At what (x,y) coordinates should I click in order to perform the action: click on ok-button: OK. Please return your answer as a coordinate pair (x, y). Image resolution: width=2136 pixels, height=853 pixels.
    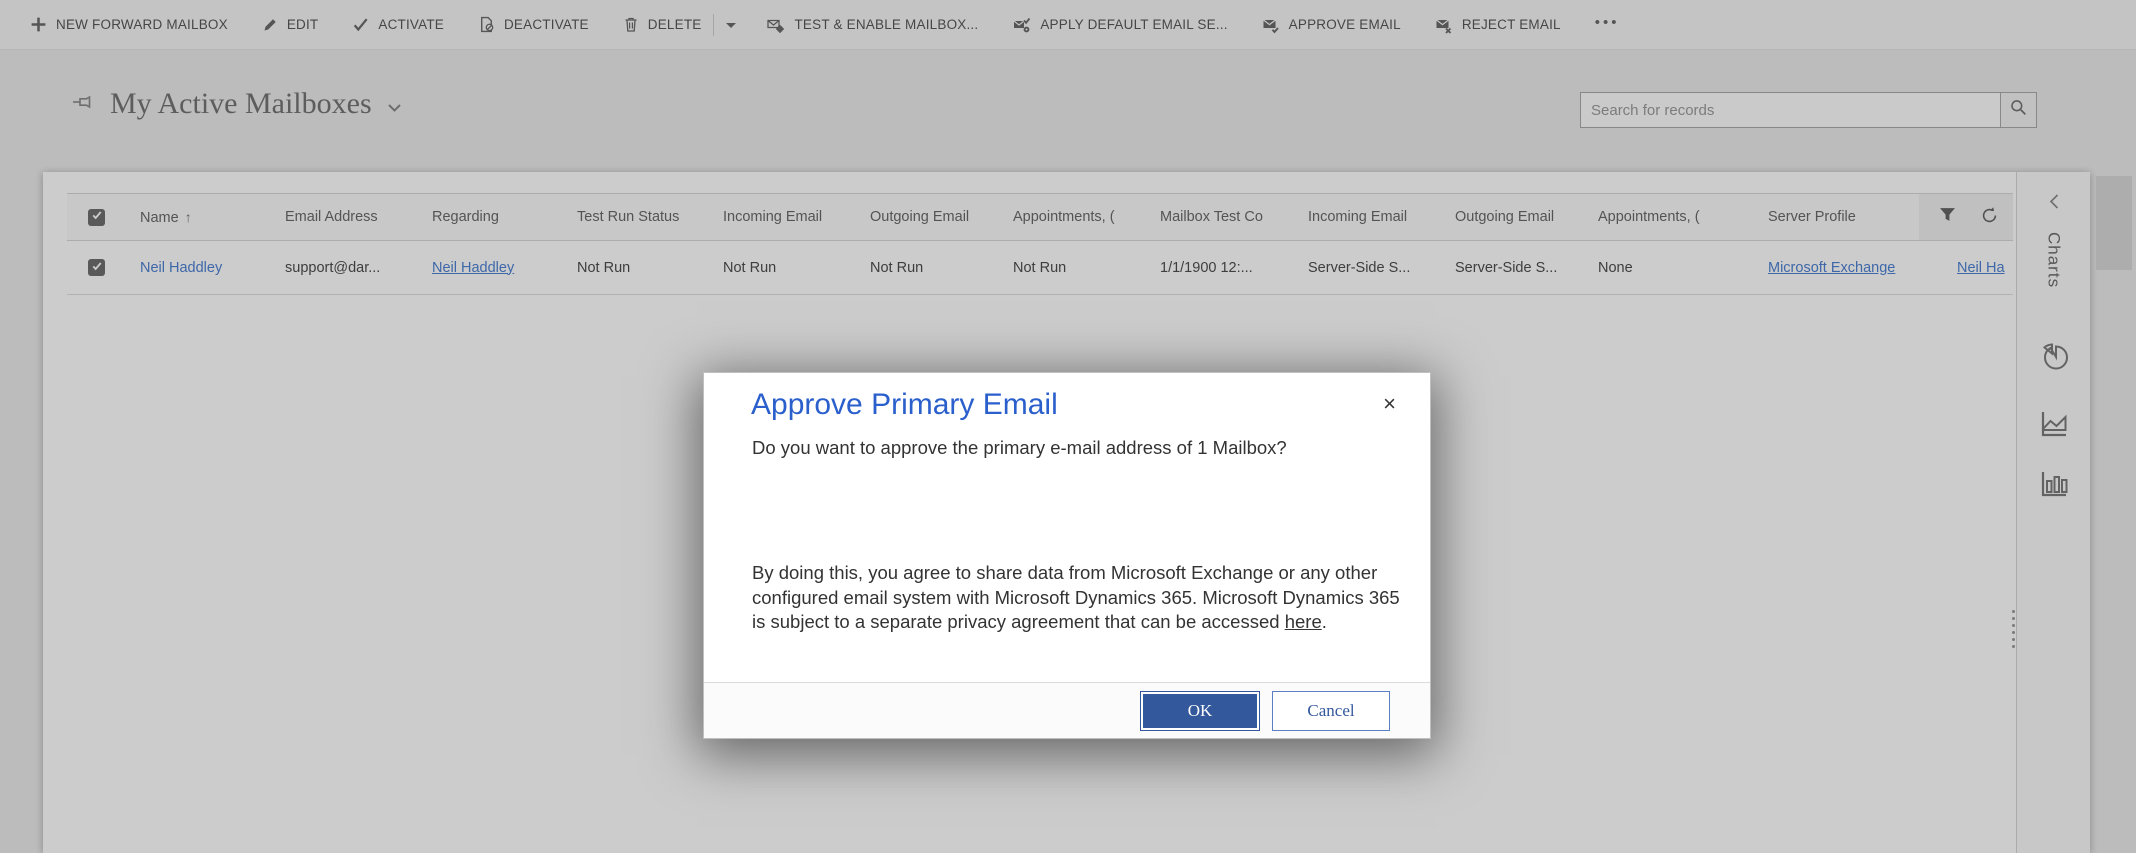
    Looking at the image, I should click on (1200, 710).